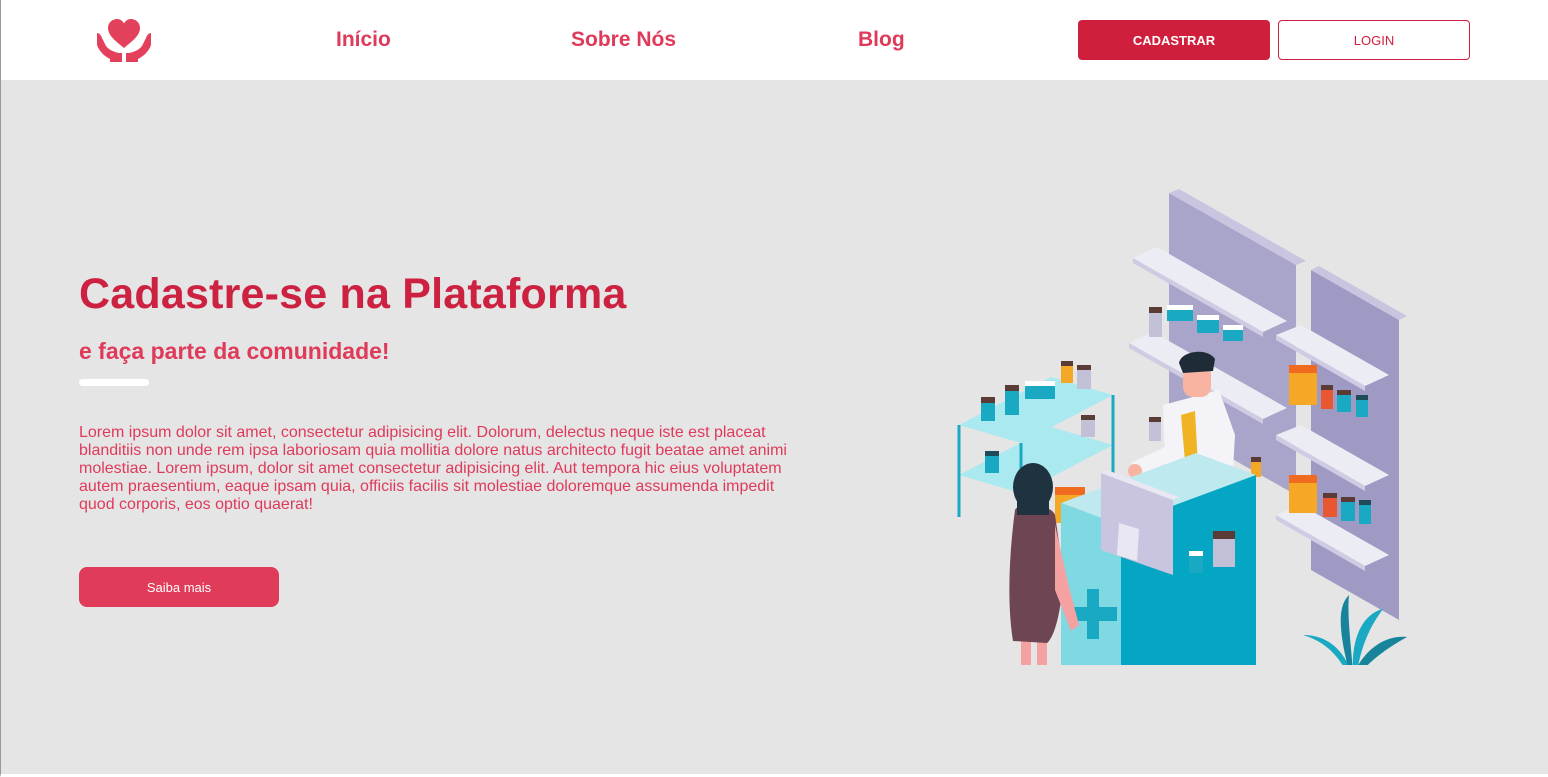 This screenshot has width=1548, height=777. I want to click on signup-button: CADASTRAR, so click(1174, 40).